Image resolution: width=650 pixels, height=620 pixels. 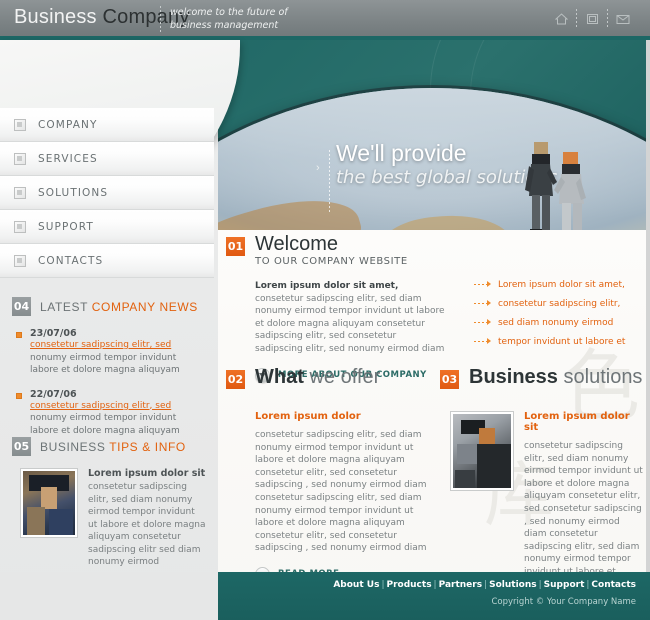 What do you see at coordinates (556, 323) in the screenshot?
I see `list-item-label: sed diam nonumy eirmod` at bounding box center [556, 323].